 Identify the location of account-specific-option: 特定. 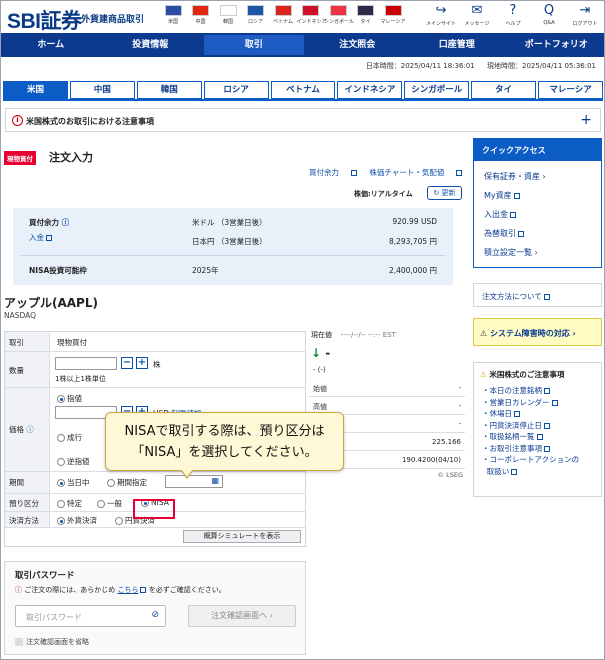
(69, 503).